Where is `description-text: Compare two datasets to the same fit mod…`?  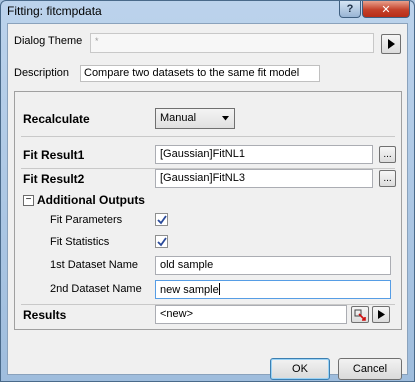 description-text: Compare two datasets to the same fit mod… is located at coordinates (200, 73).